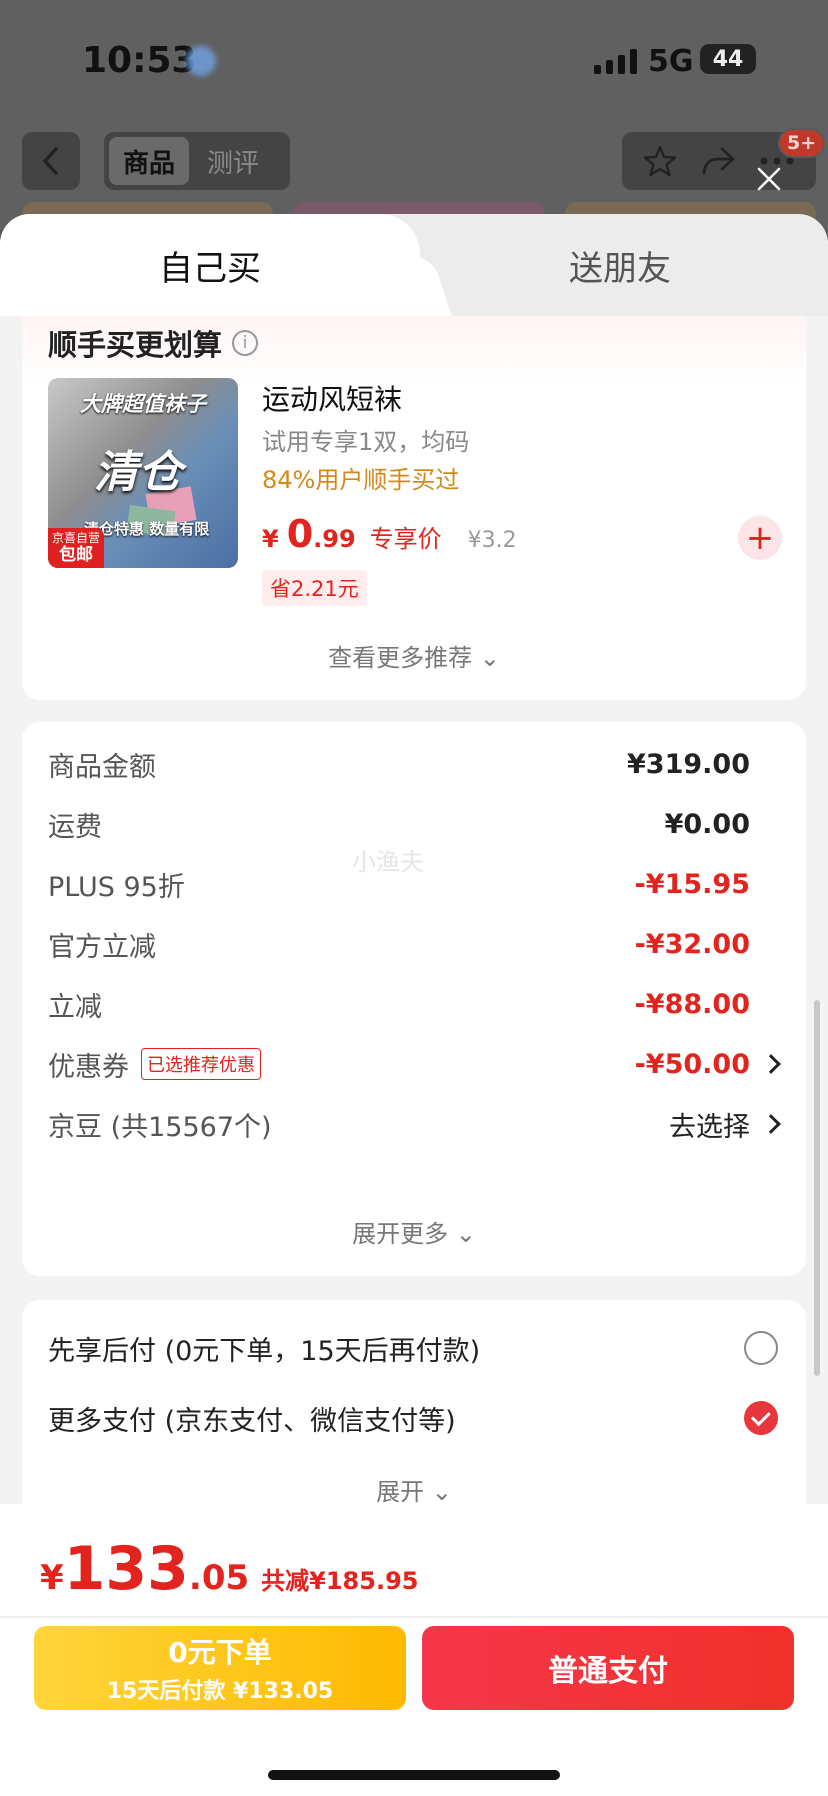 The width and height of the screenshot is (828, 1796). What do you see at coordinates (160, 1127) in the screenshot?
I see `summary-label: 京豆 (共15567个)` at bounding box center [160, 1127].